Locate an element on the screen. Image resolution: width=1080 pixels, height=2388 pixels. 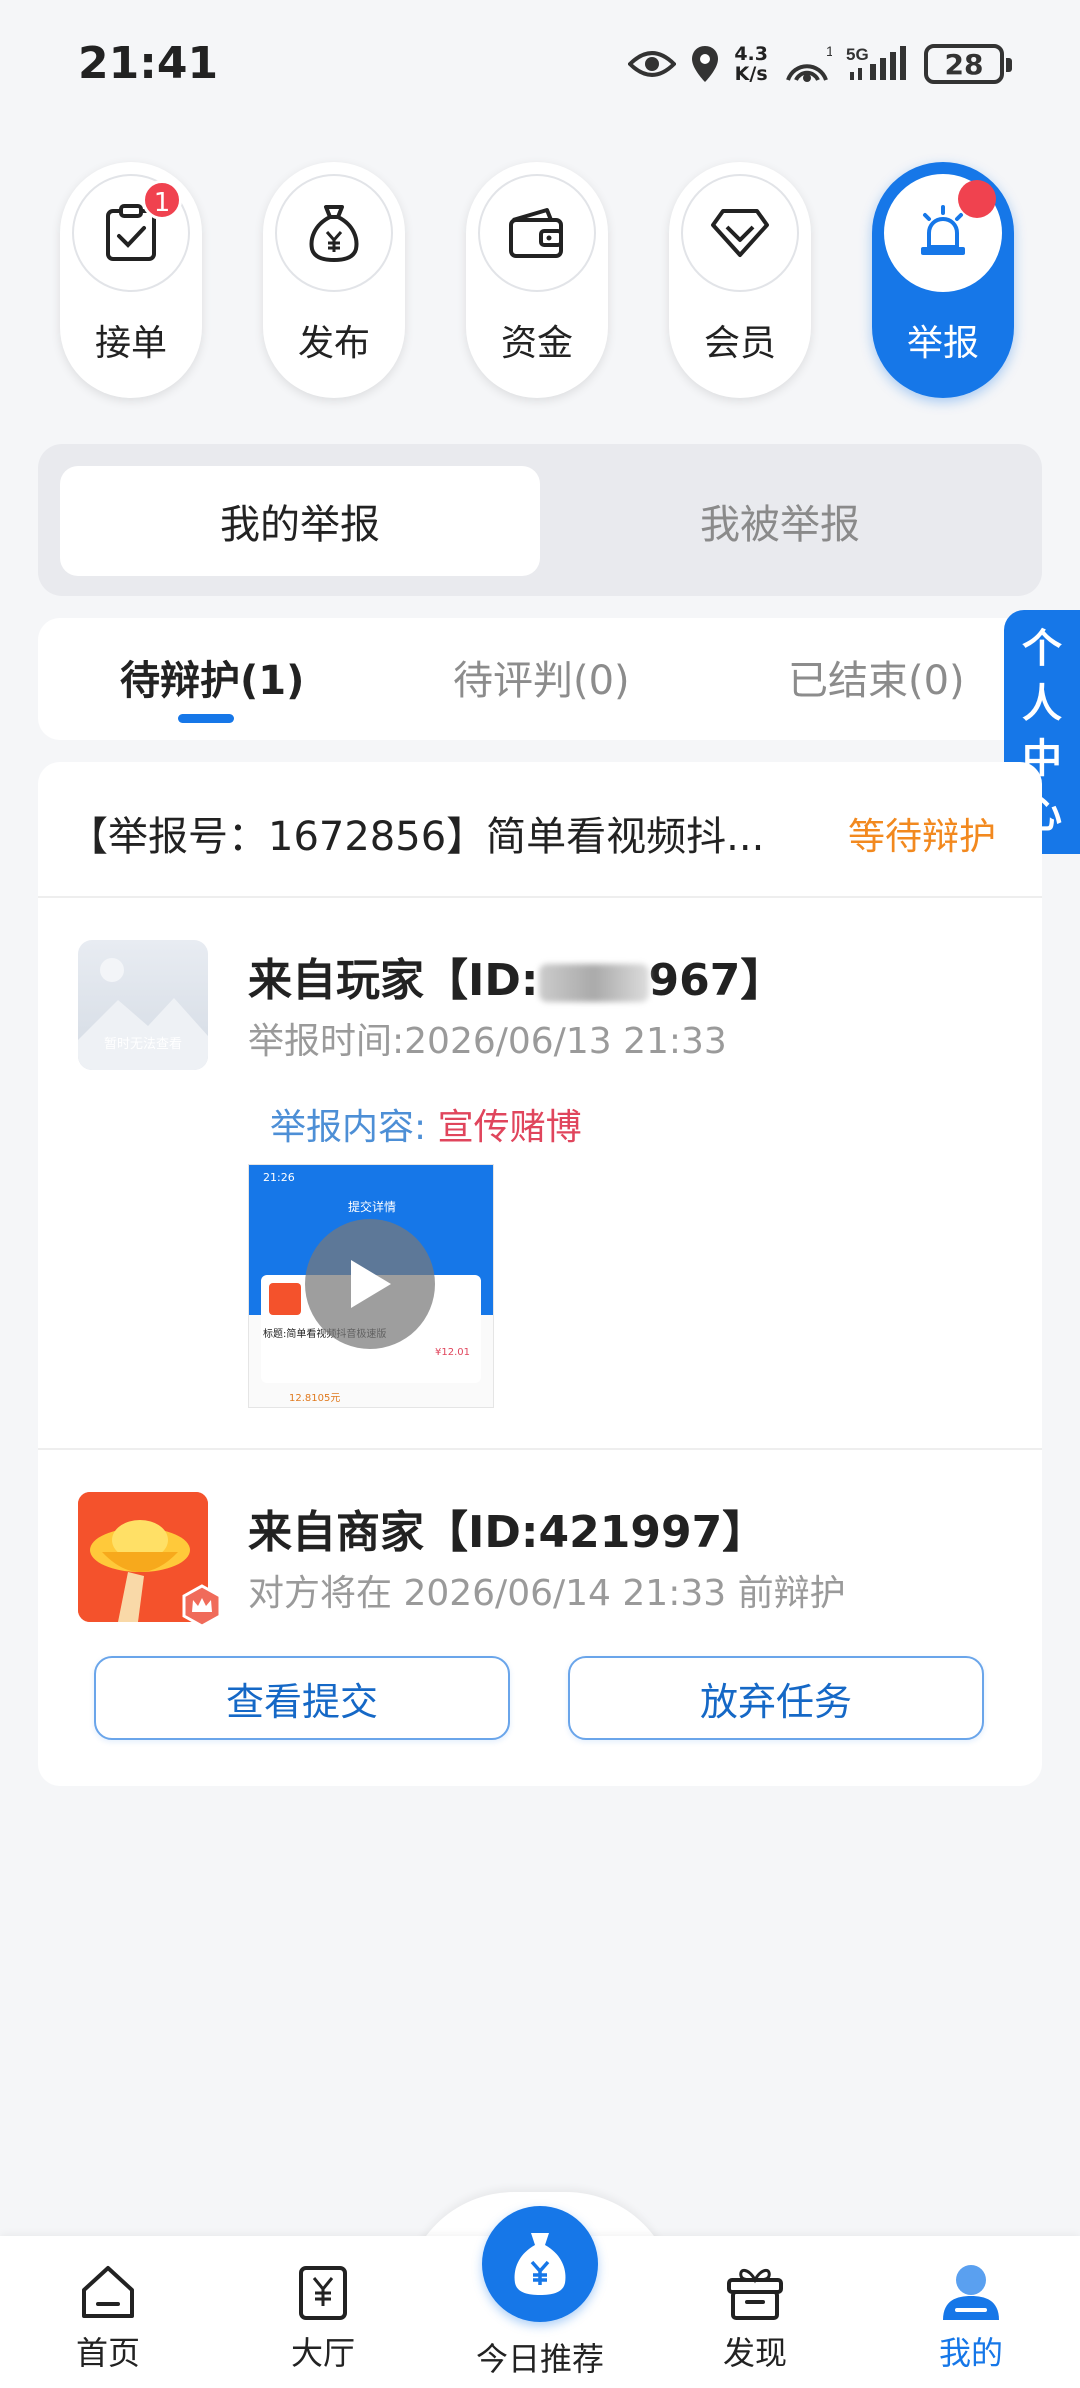
svg-text: 暂时无法查看 is located at coordinates (143, 1044).